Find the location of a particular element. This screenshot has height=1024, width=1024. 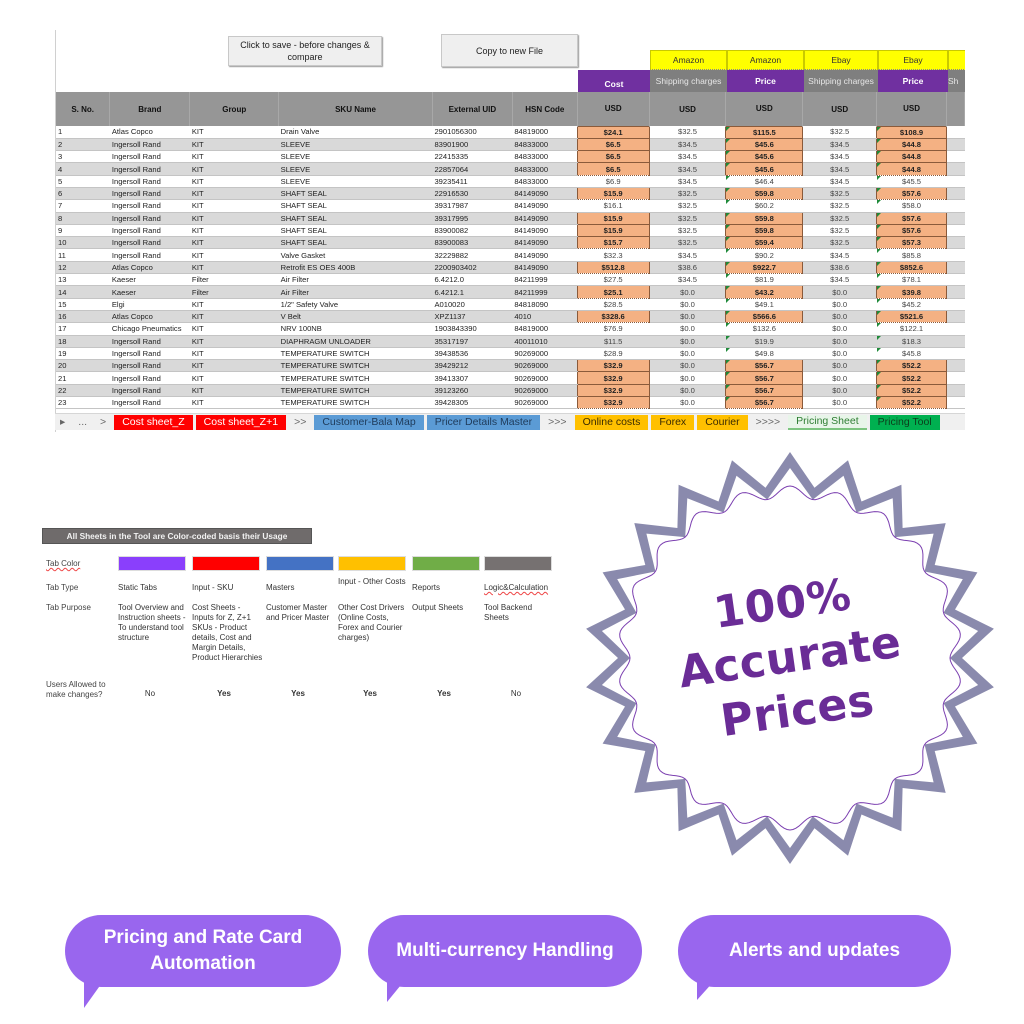

cell-external-uid: 39317987 is located at coordinates (472, 206).